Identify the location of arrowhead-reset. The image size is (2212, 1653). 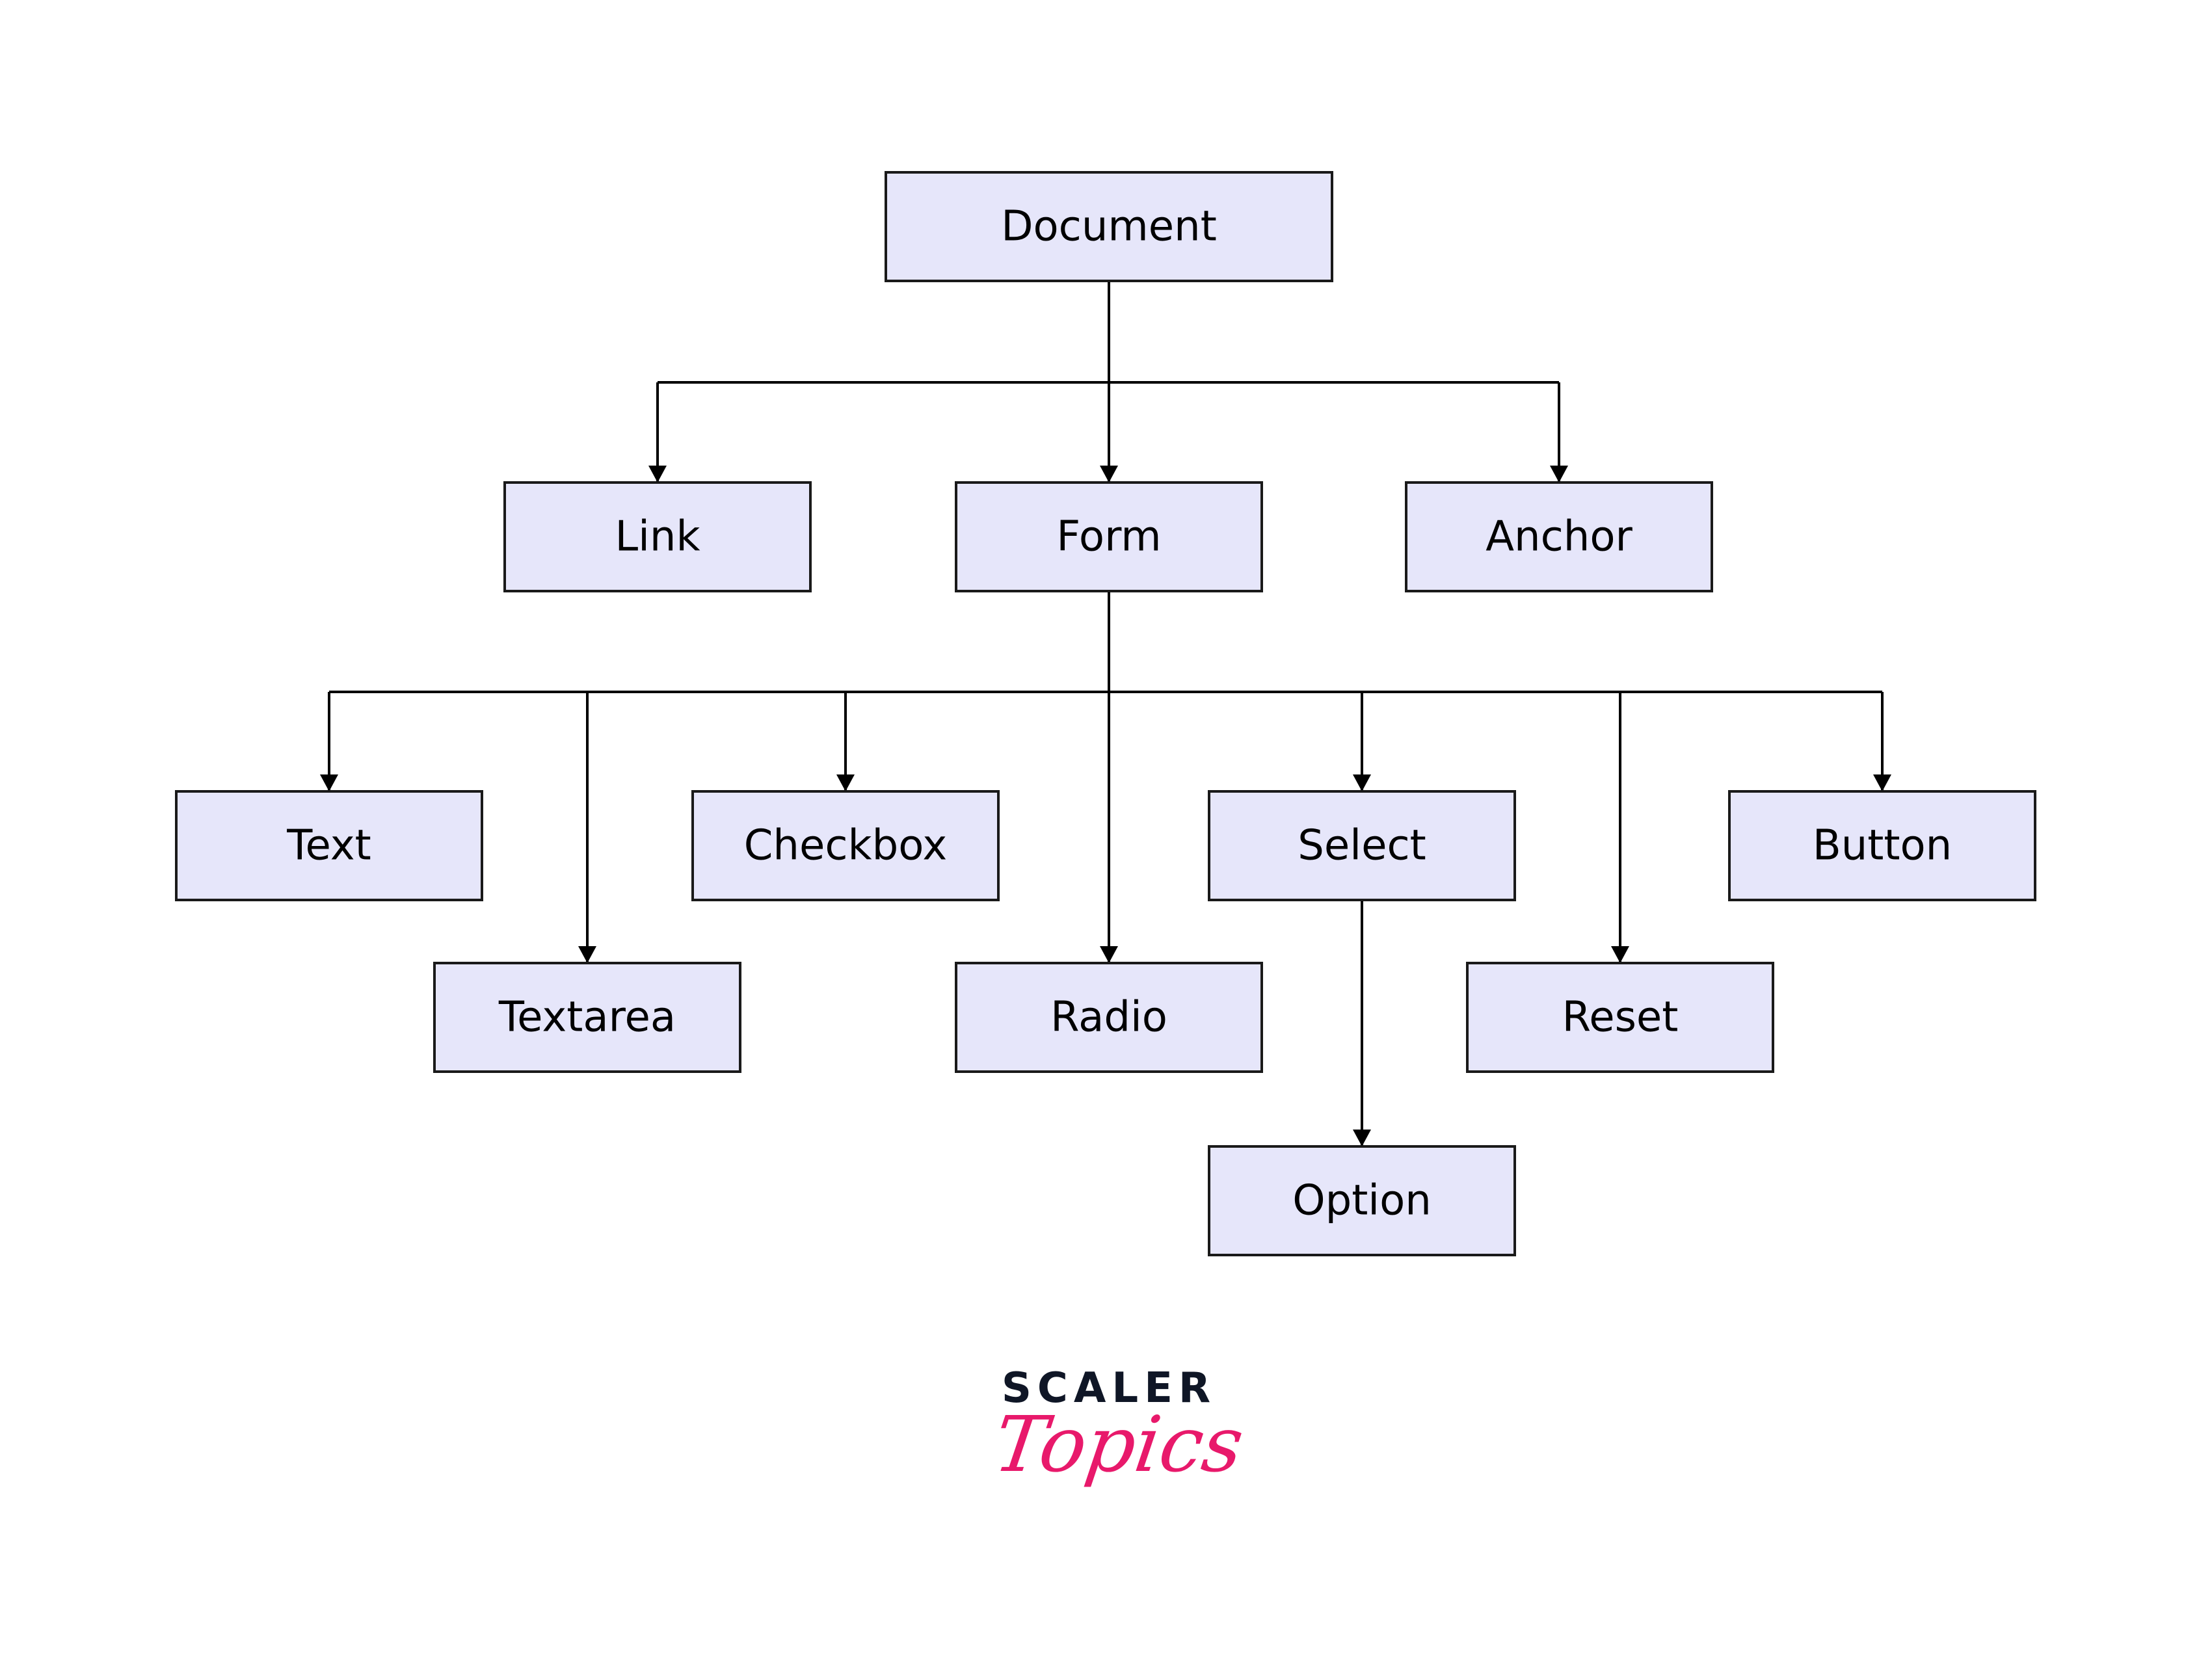
(1620, 954).